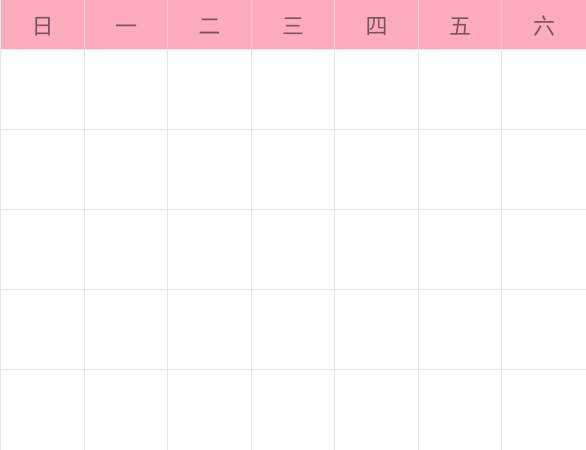 Image resolution: width=586 pixels, height=450 pixels. Describe the element at coordinates (210, 24) in the screenshot. I see `weekday-header-tue: 二` at that location.